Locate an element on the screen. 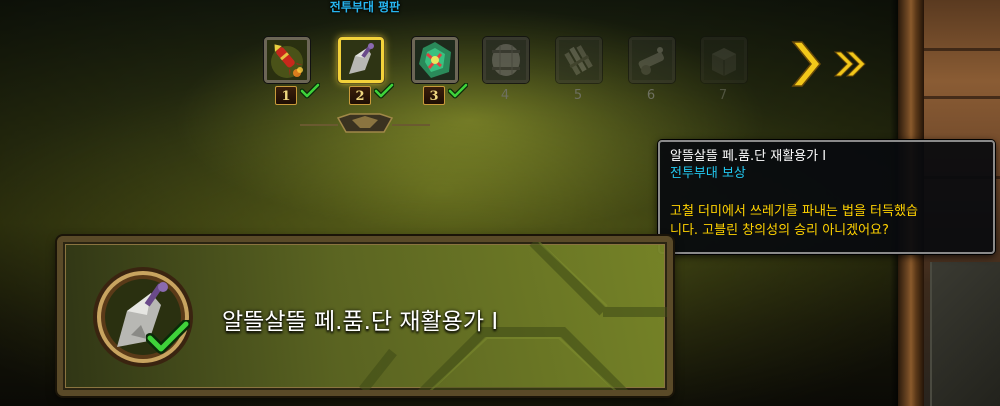  tier-number-badge: 3 is located at coordinates (434, 95).